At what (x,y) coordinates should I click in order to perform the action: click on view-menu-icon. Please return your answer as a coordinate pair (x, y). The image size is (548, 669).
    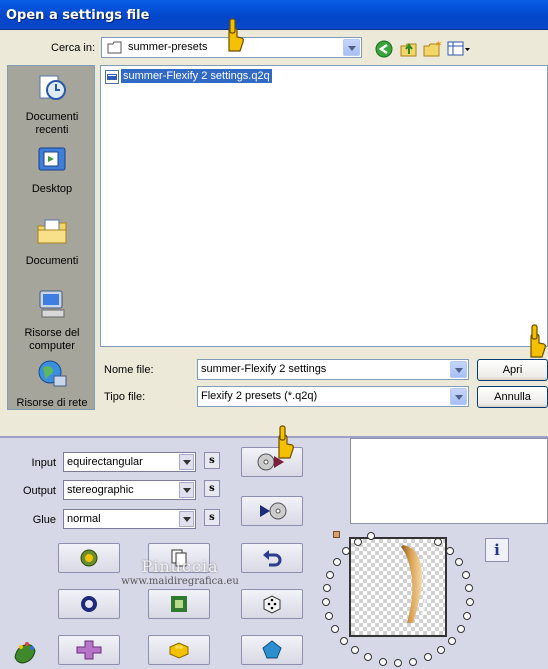
    Looking at the image, I should click on (459, 49).